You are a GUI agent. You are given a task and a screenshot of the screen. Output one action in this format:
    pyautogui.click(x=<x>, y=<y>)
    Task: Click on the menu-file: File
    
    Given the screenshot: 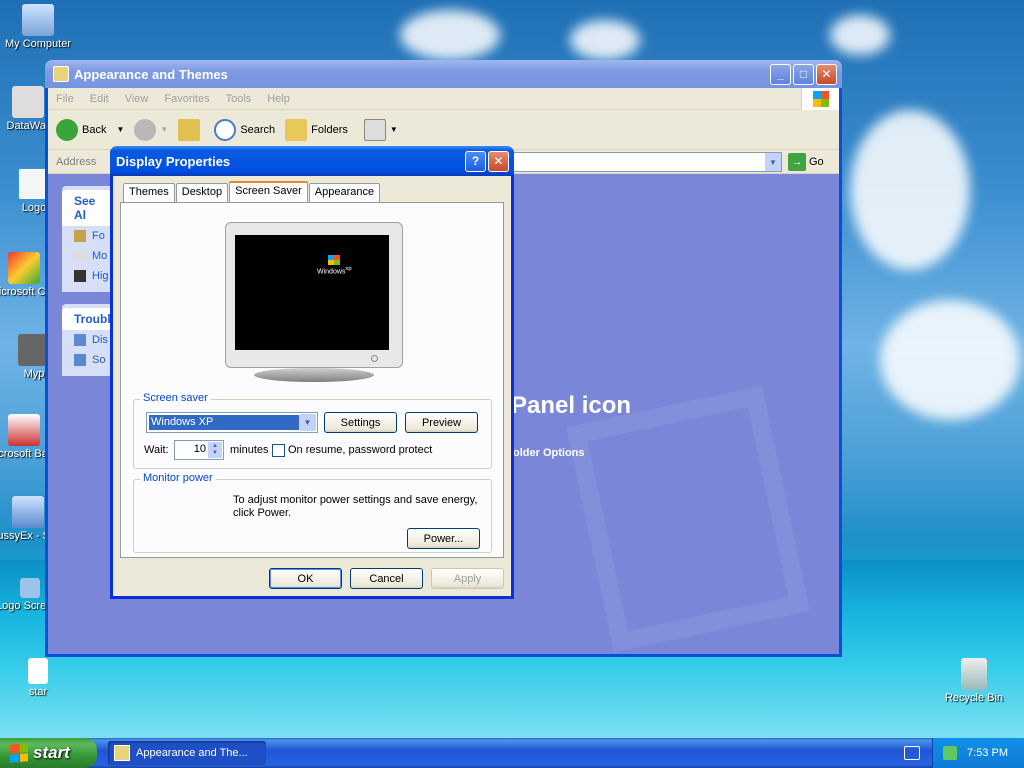 What is the action you would take?
    pyautogui.click(x=65, y=99)
    